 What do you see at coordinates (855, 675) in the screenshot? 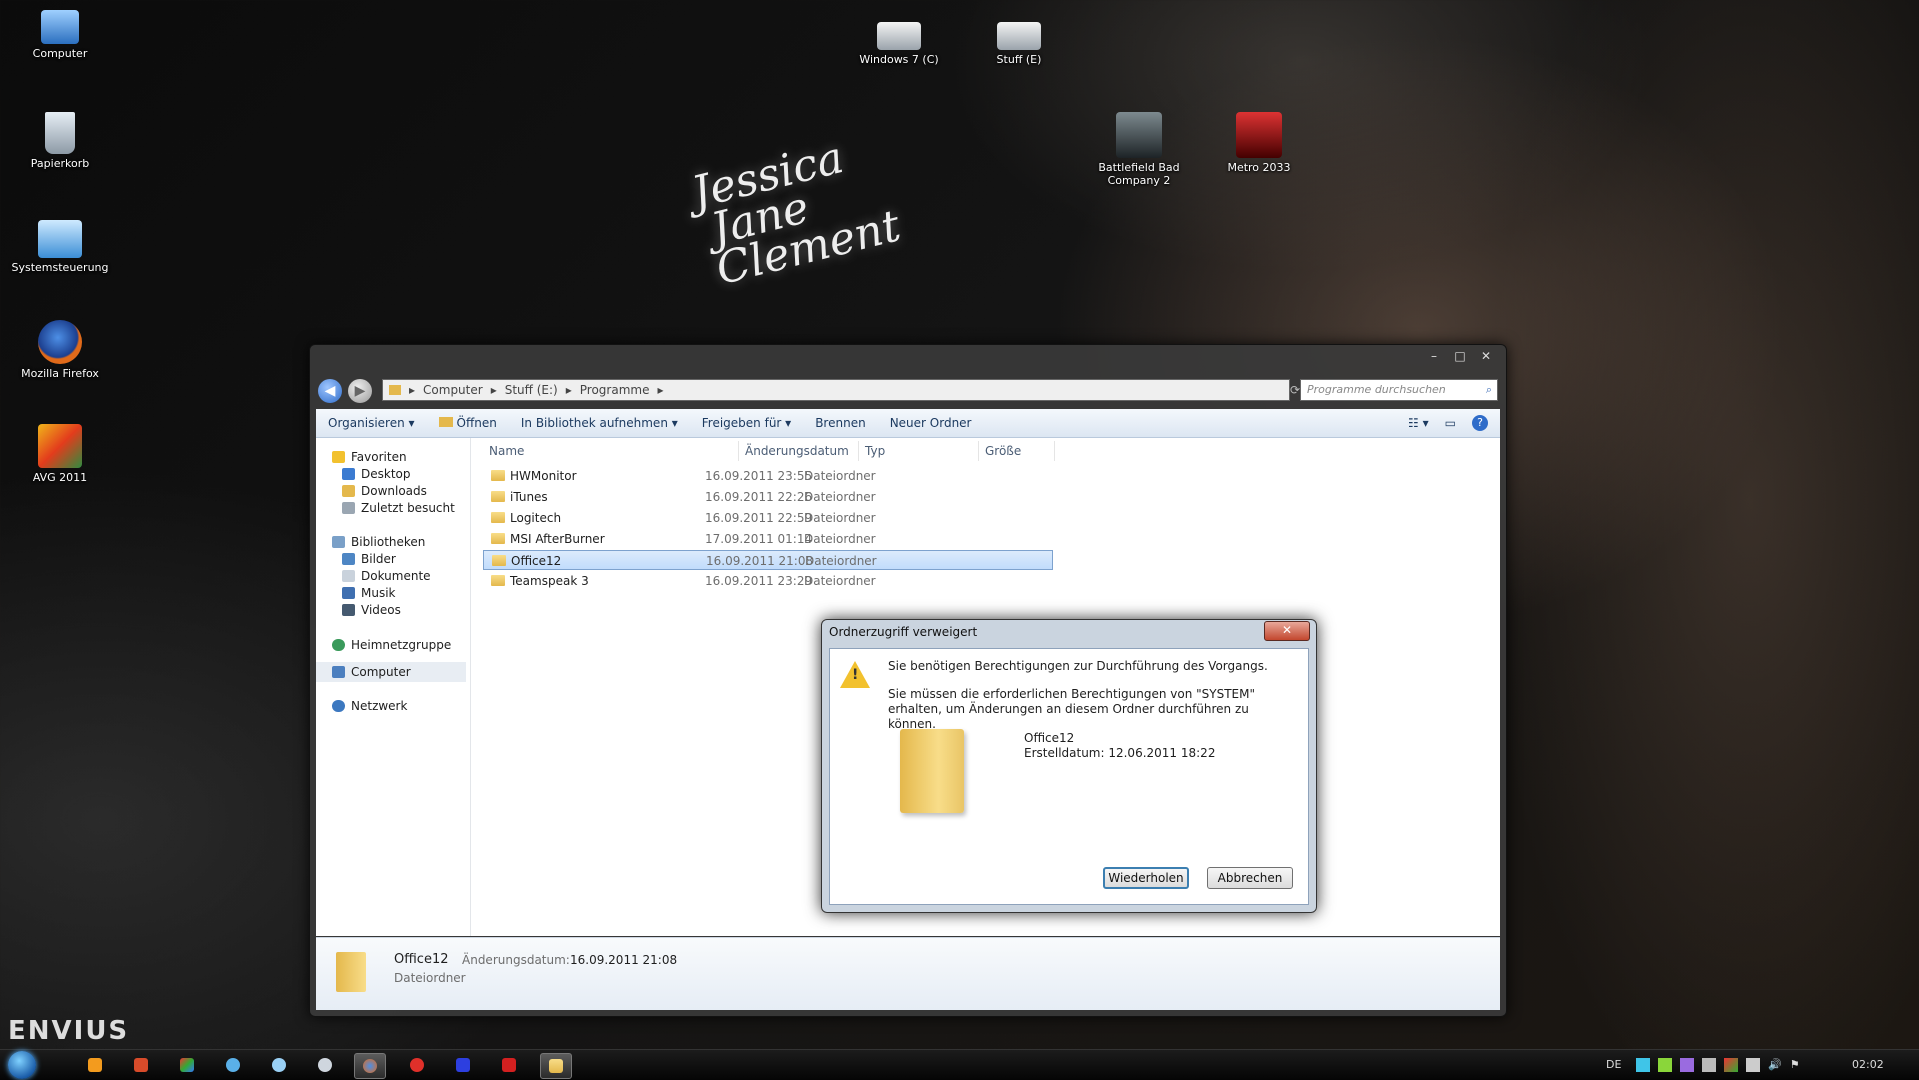
I see `warning-mark: !` at bounding box center [855, 675].